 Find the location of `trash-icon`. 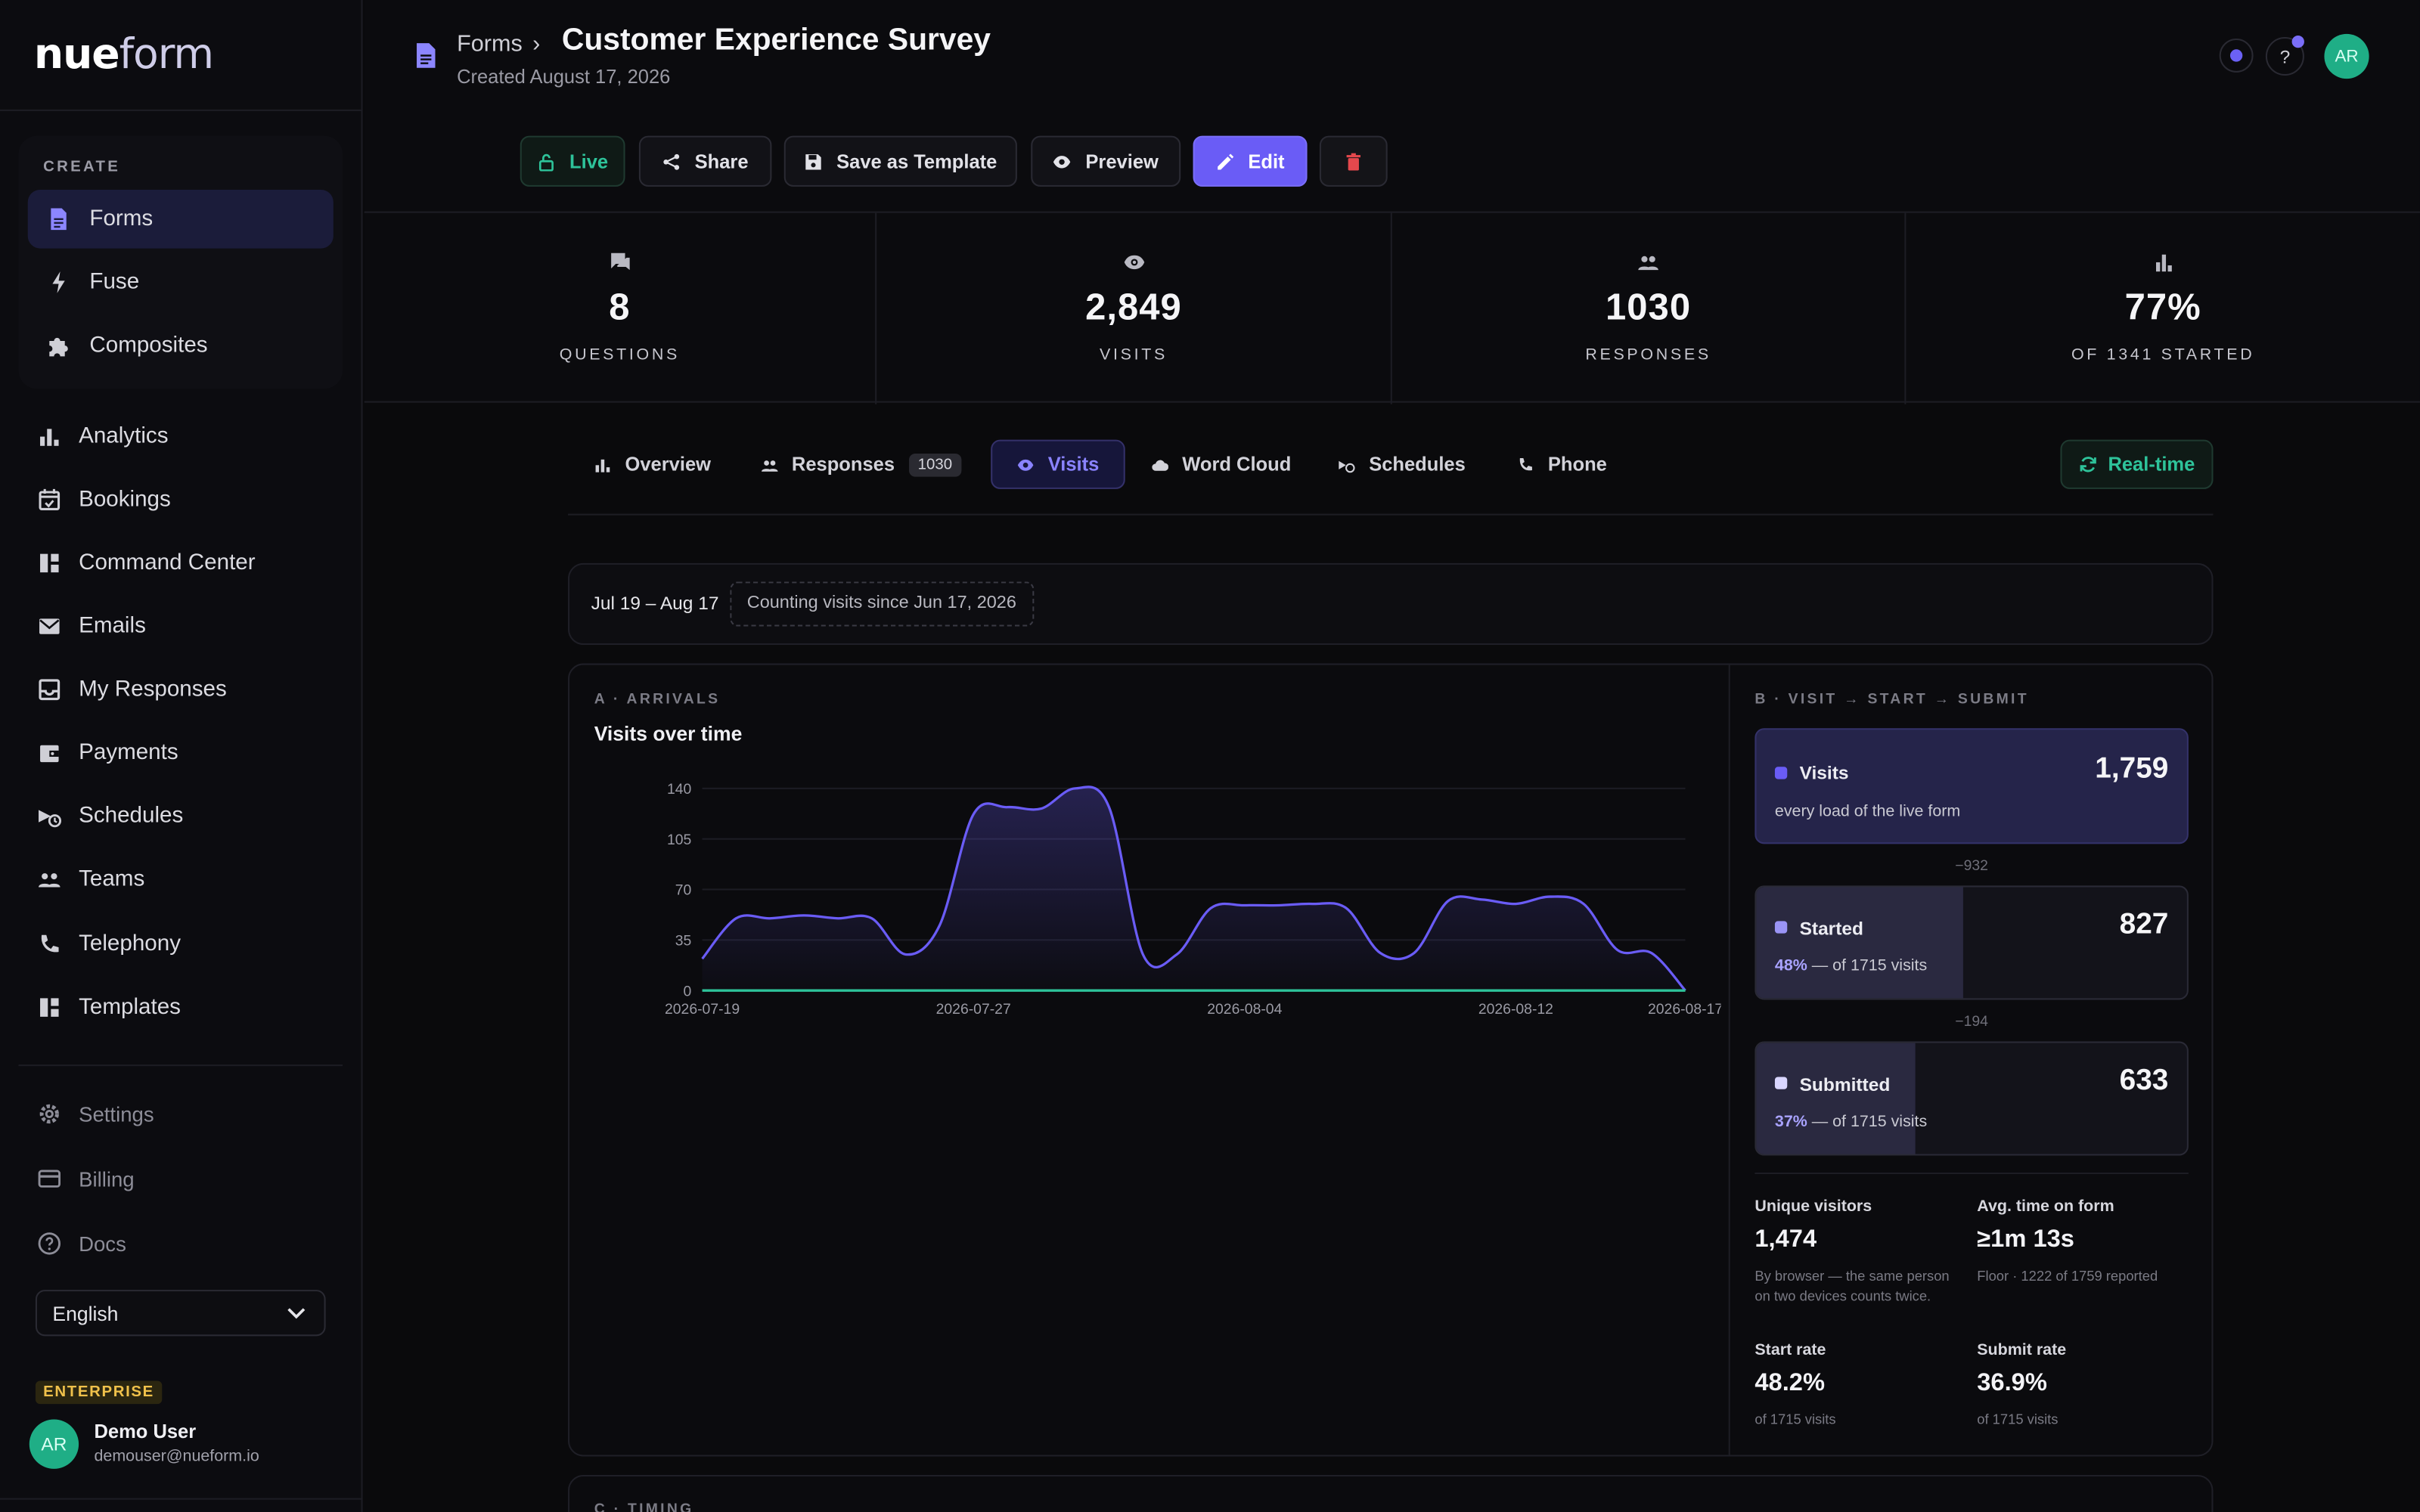

trash-icon is located at coordinates (1353, 161).